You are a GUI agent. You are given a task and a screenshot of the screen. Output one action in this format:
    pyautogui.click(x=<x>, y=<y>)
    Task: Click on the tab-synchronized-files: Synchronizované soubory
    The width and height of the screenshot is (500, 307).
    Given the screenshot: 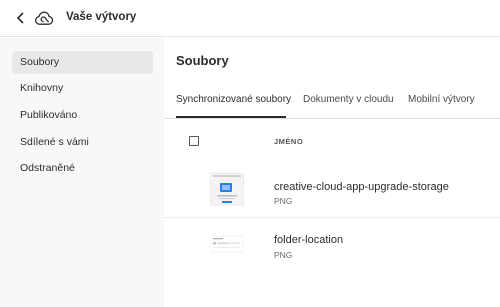 What is the action you would take?
    pyautogui.click(x=233, y=99)
    